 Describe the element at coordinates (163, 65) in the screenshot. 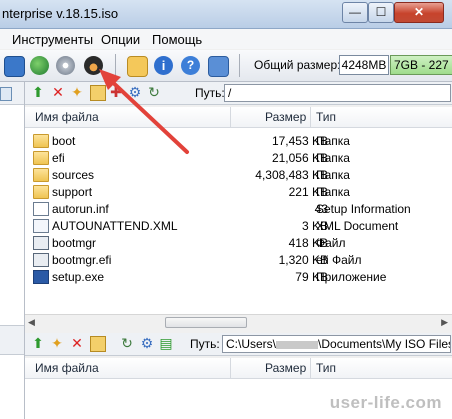

I see `info-icon: i` at that location.